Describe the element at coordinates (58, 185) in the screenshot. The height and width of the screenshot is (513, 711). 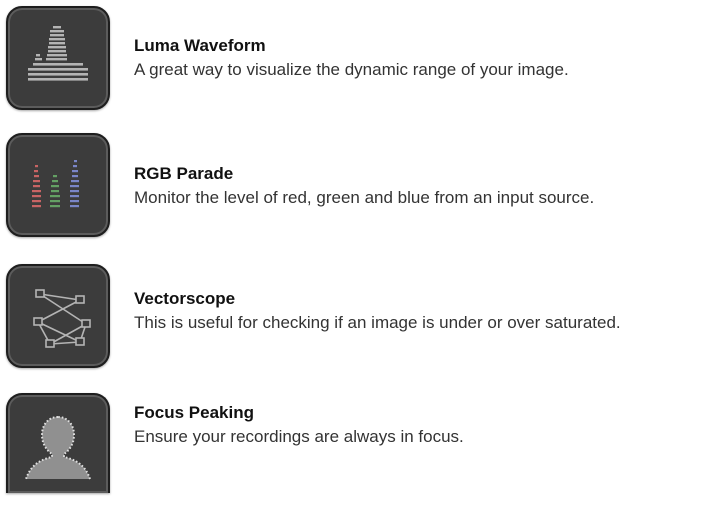
I see `rgb-parade-icon` at that location.